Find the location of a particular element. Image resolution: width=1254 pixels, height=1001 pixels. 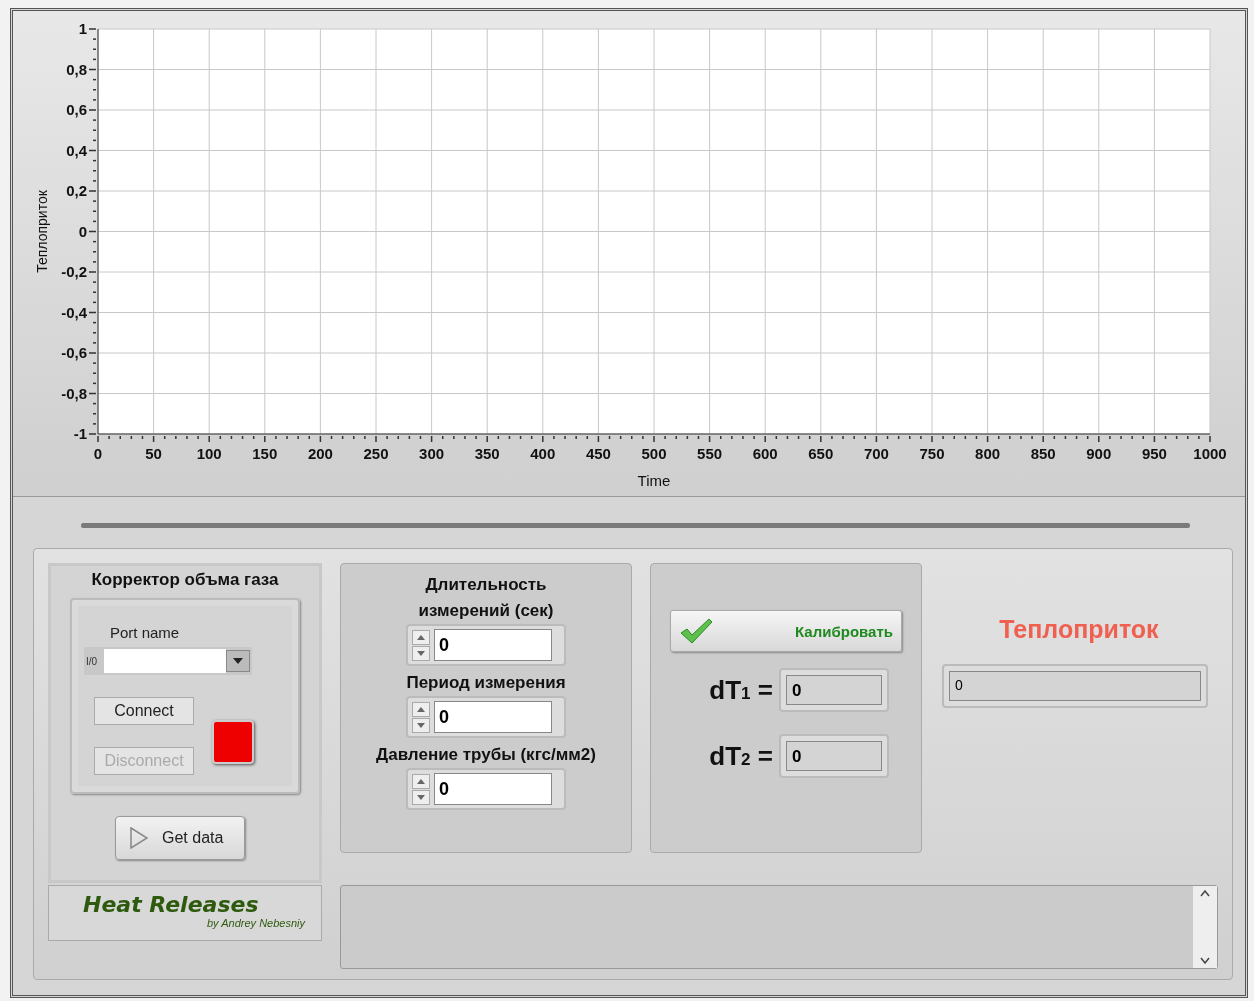

tick-label: 600 is located at coordinates (765, 453).